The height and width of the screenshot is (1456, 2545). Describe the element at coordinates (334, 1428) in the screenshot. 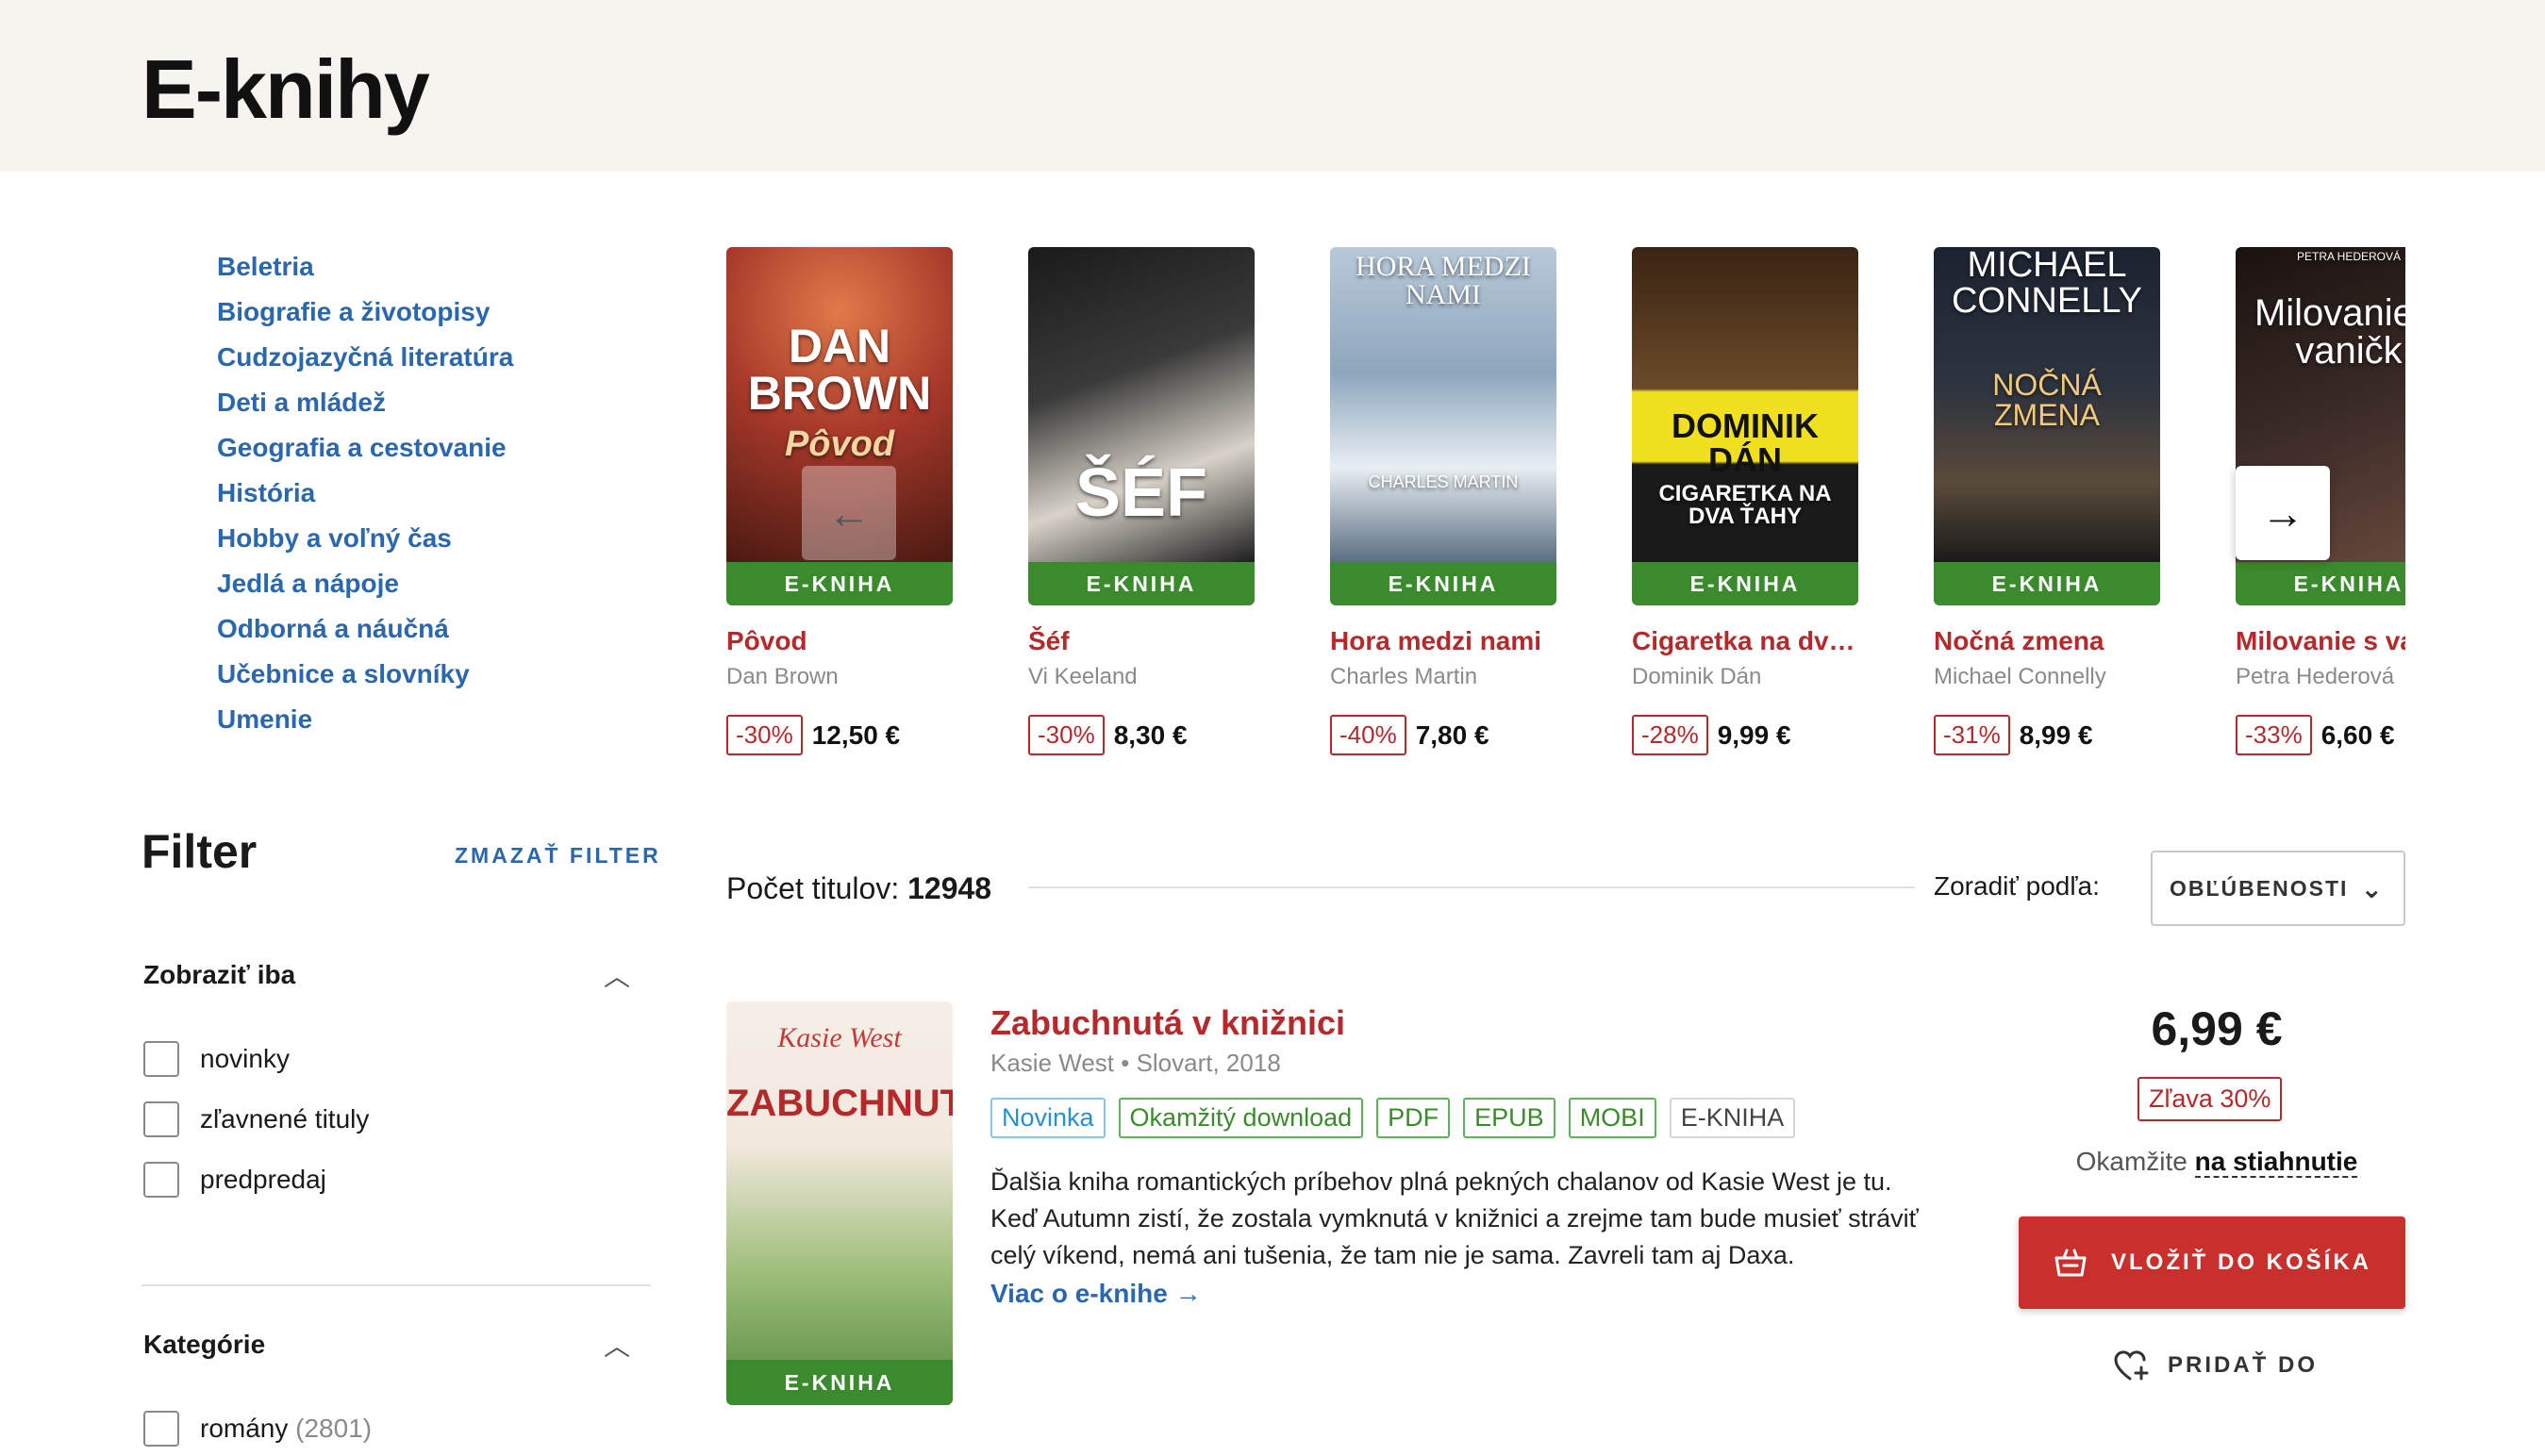

I see `category-option-count: (2801)` at that location.